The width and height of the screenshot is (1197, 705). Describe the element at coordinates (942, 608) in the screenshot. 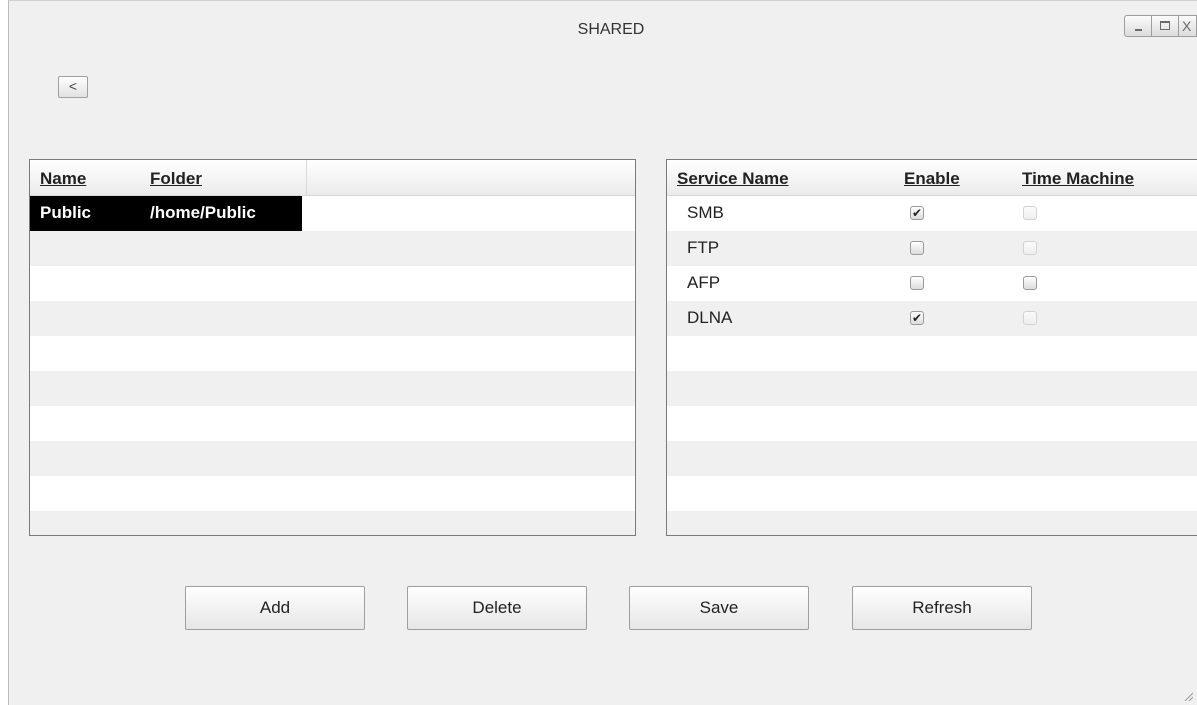

I see `refresh-button: Refresh` at that location.